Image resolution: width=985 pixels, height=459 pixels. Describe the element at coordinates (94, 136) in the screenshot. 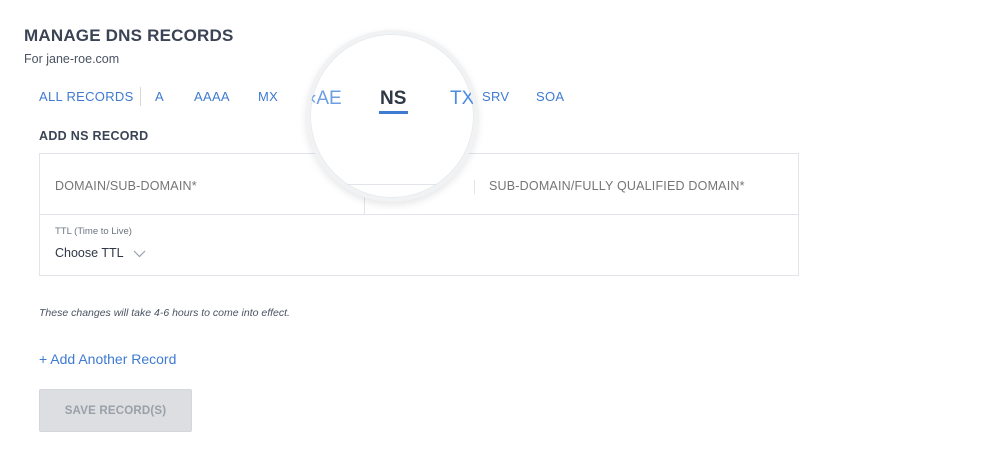

I see `section-title: ADD NS RECORD` at that location.